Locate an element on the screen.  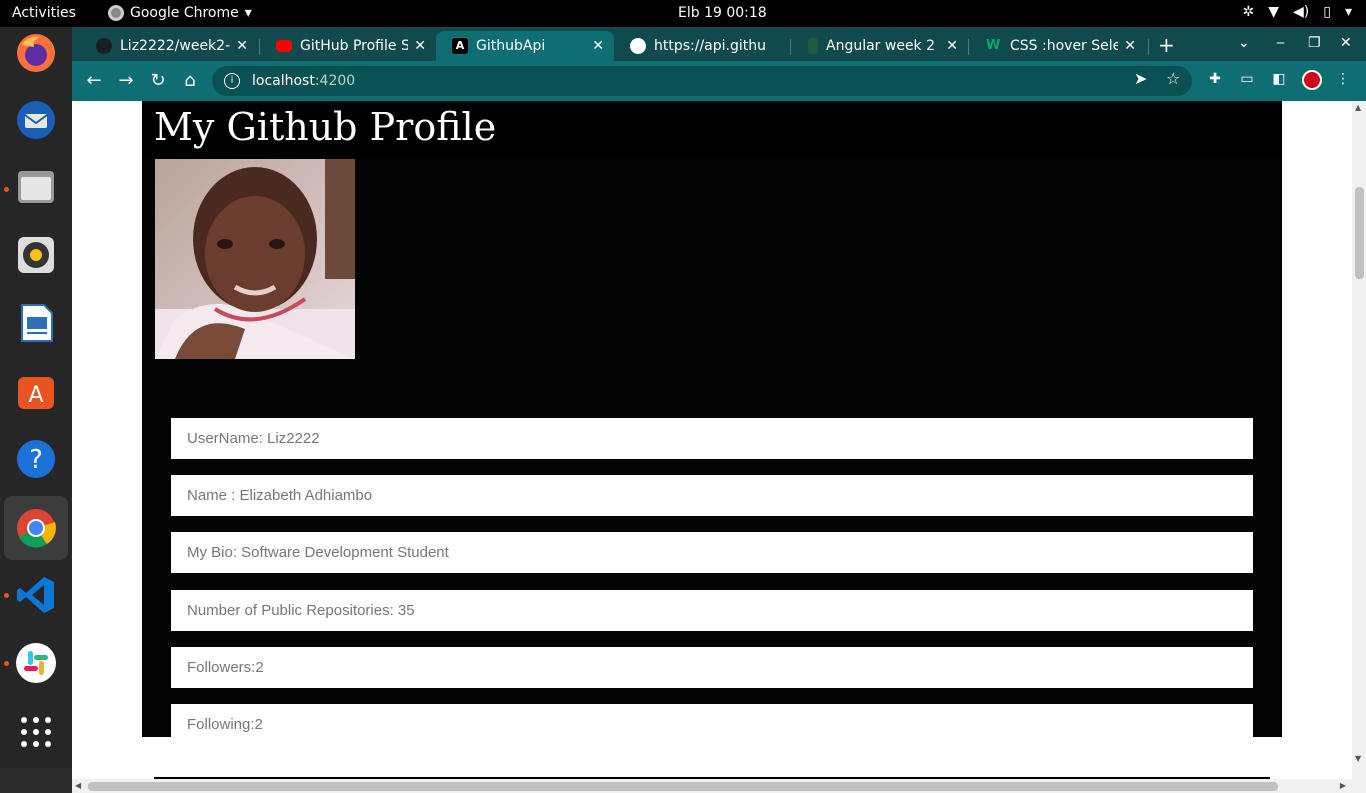
vertical-scroll-thumb is located at coordinates (1359, 233).